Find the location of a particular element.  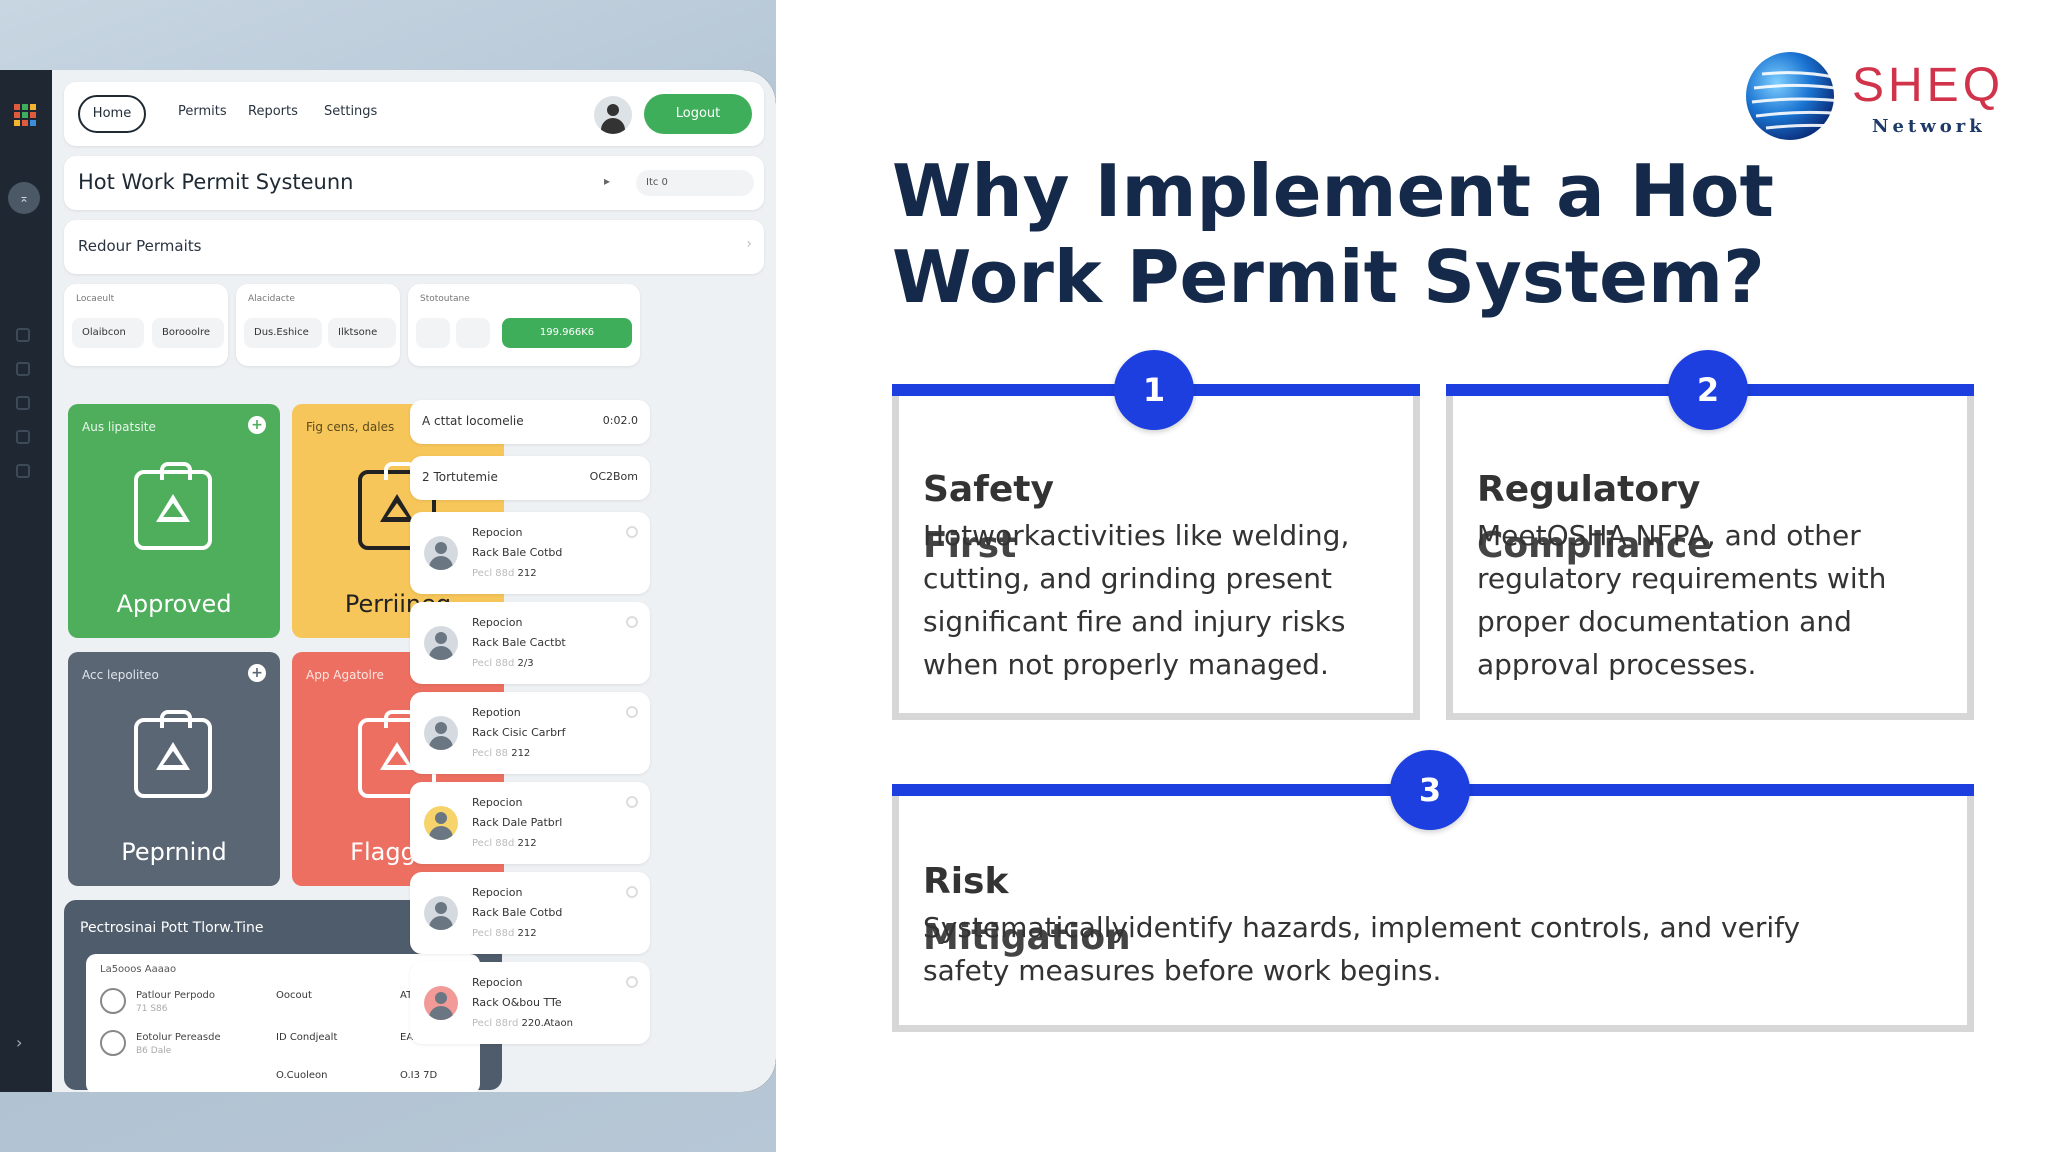

sheq-globe-logo is located at coordinates (1798, 96).